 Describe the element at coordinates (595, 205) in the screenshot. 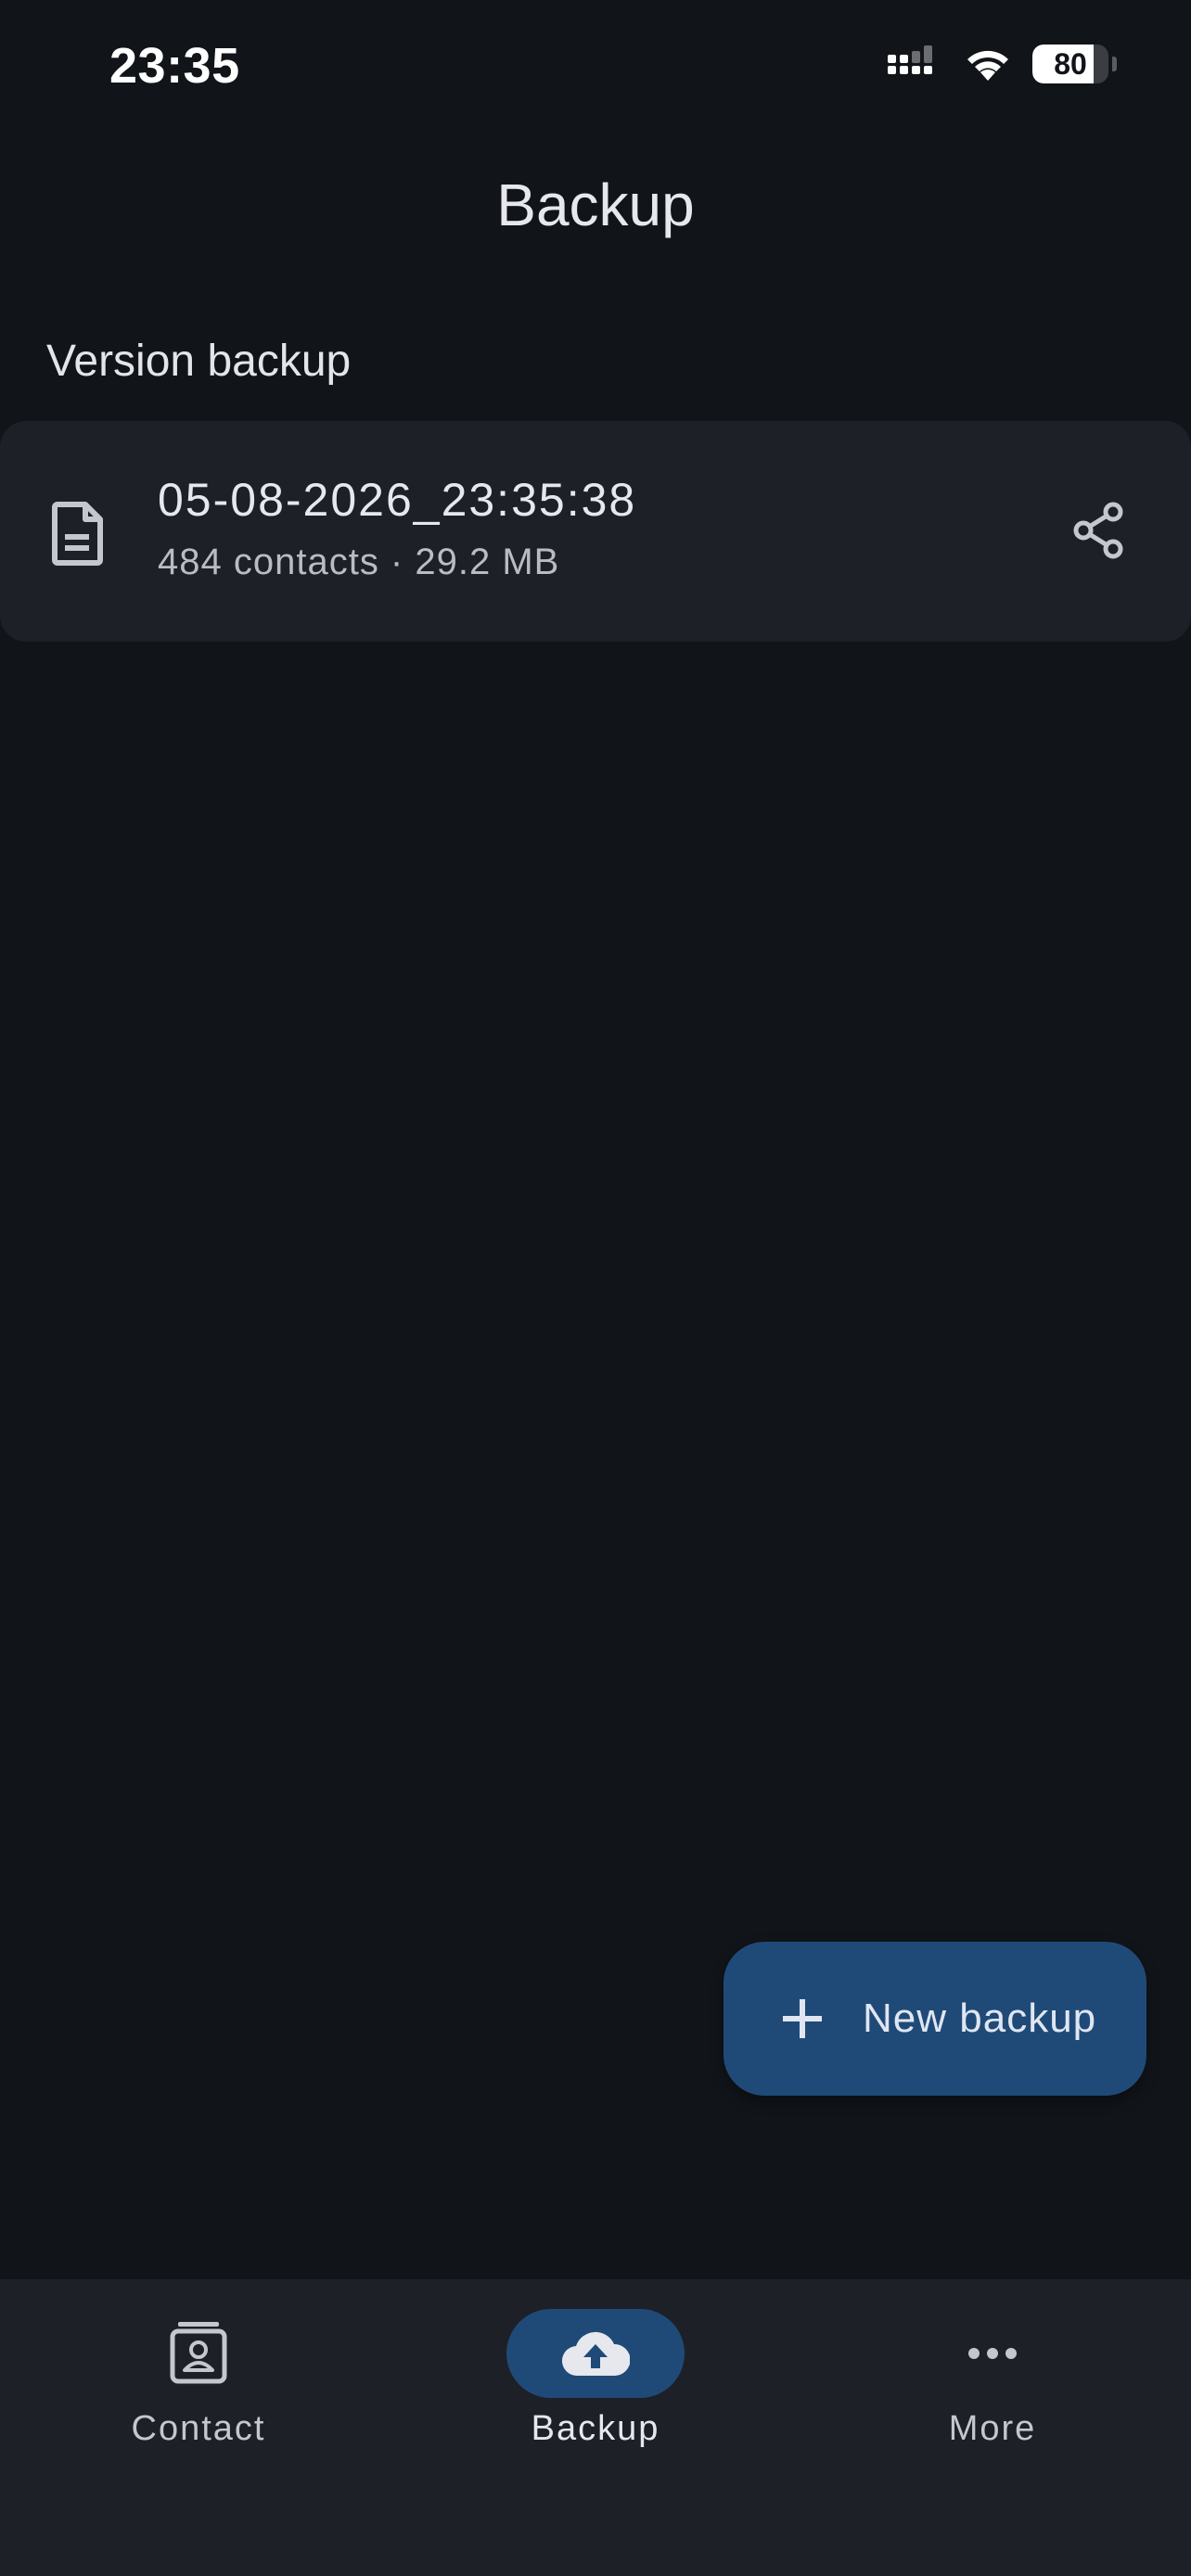

I see `page-title: Backup` at that location.